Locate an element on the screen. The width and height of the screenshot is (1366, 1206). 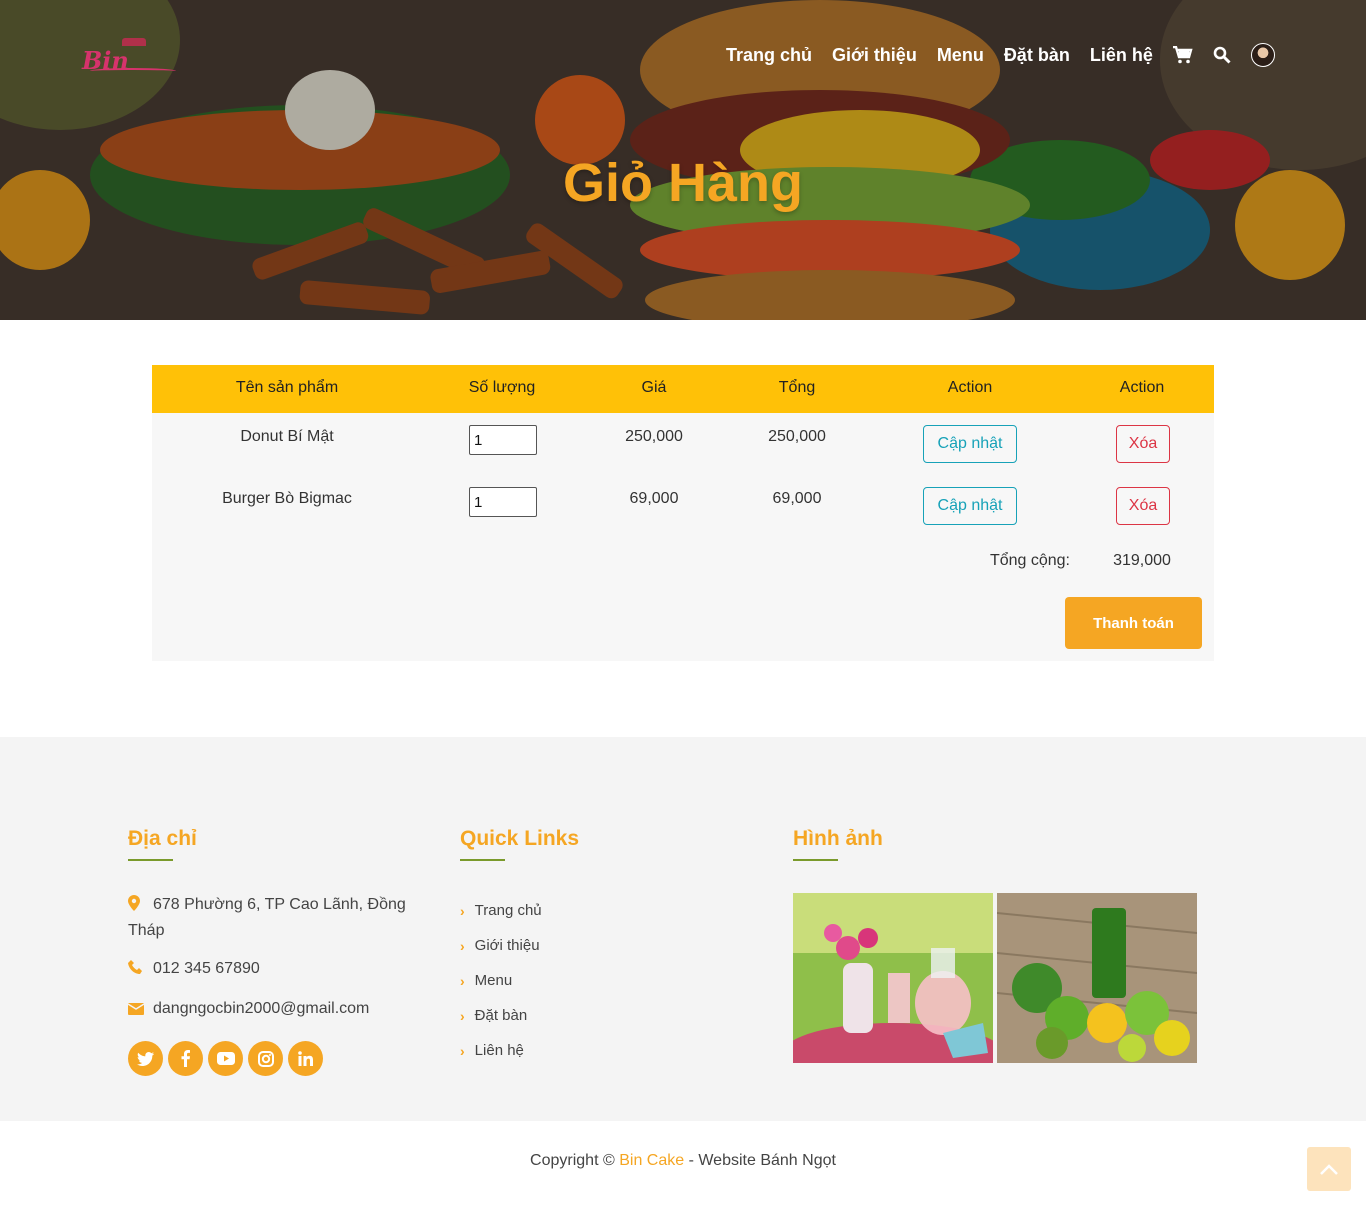
product-price: 250,000 is located at coordinates (654, 436).